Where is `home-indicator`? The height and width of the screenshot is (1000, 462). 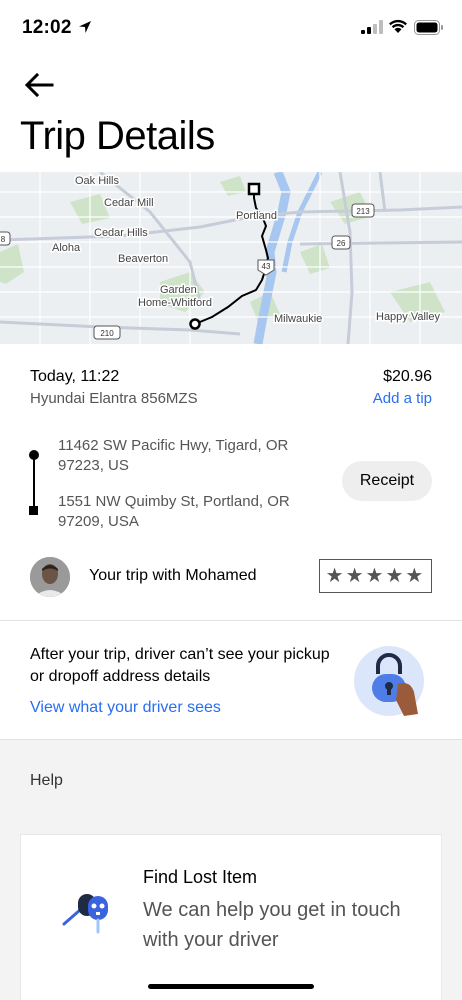
home-indicator is located at coordinates (231, 986).